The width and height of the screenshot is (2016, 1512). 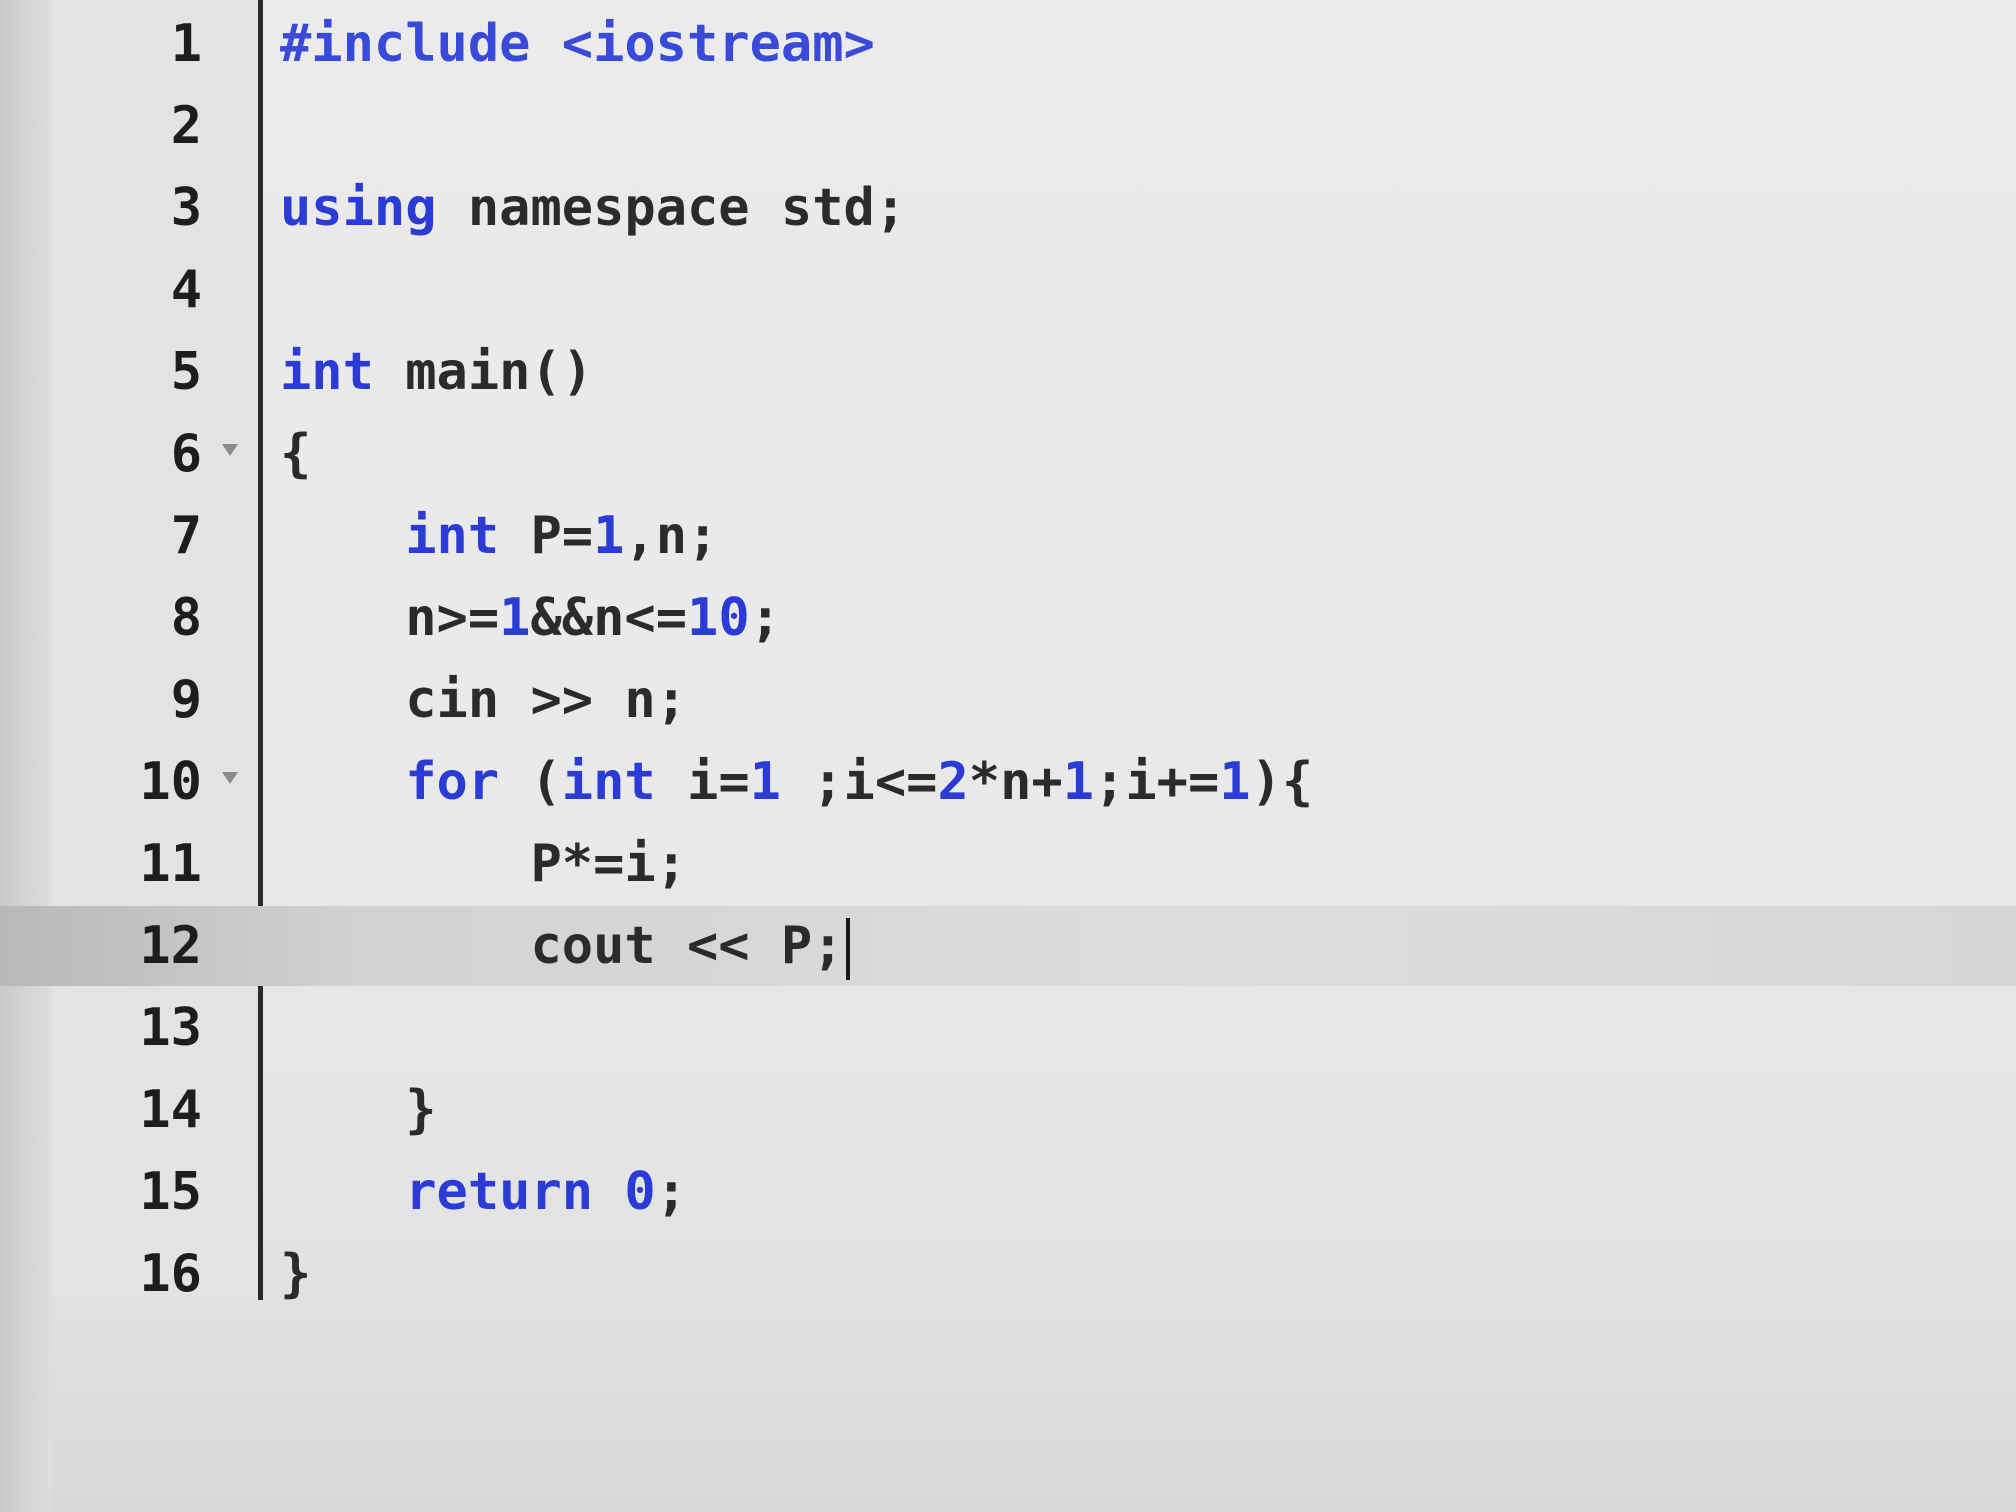 I want to click on code-text: P*=i;, so click(x=483, y=864).